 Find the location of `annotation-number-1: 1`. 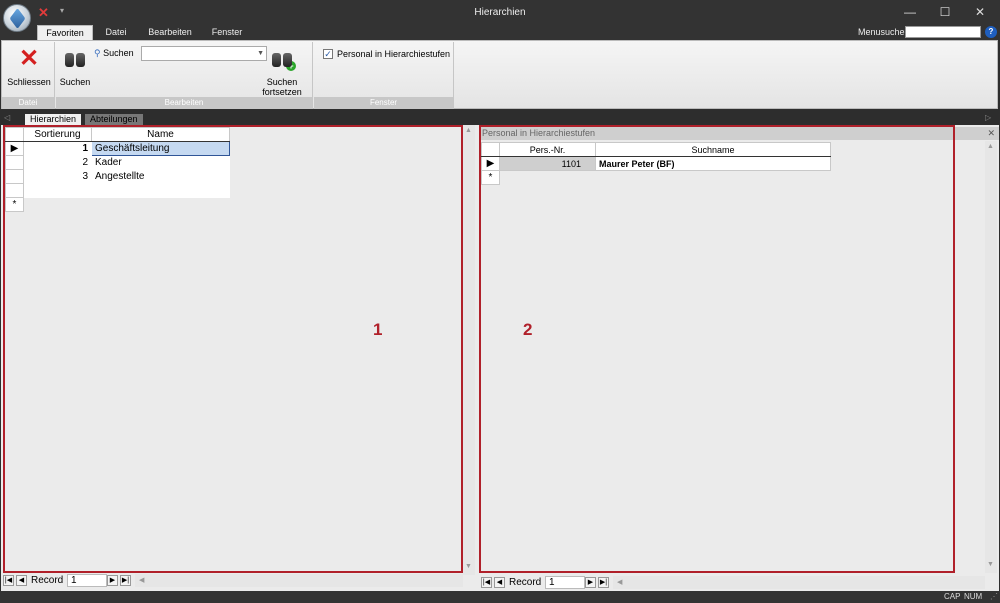

annotation-number-1: 1 is located at coordinates (378, 329).